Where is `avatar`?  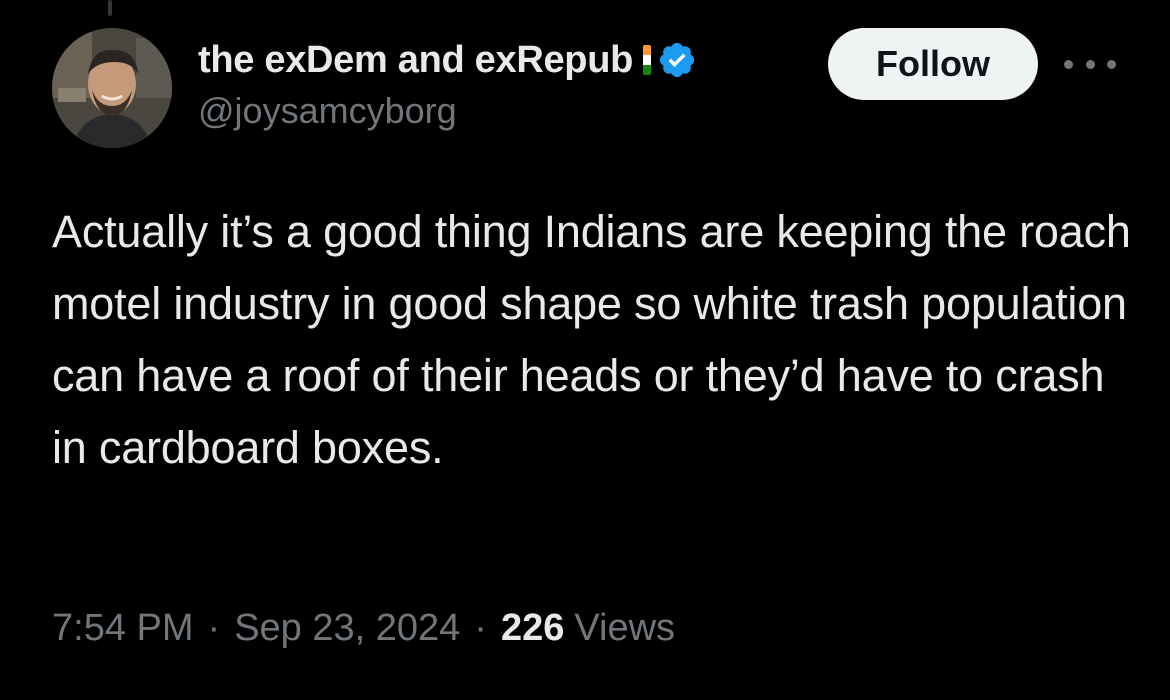
avatar is located at coordinates (112, 88).